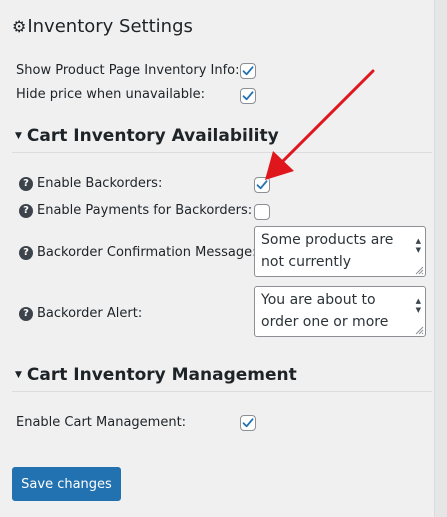 This screenshot has width=447, height=517. Describe the element at coordinates (440, 258) in the screenshot. I see `page-scrollbar` at that location.